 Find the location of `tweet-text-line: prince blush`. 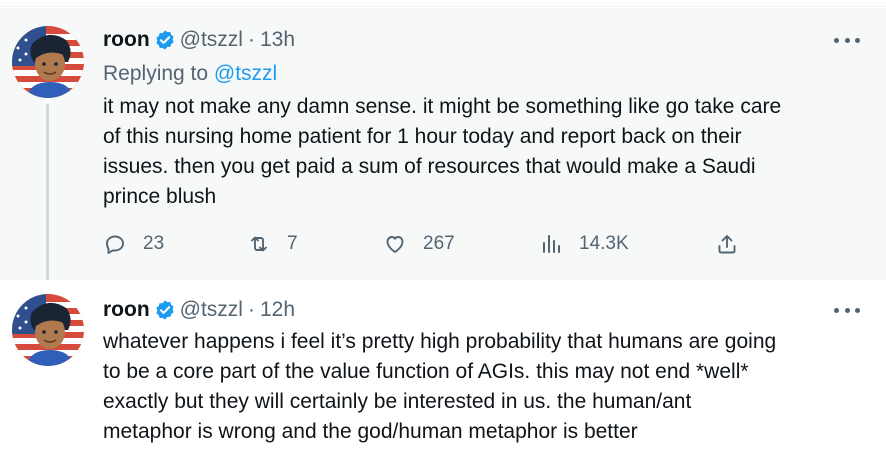

tweet-text-line: prince blush is located at coordinates (160, 196).